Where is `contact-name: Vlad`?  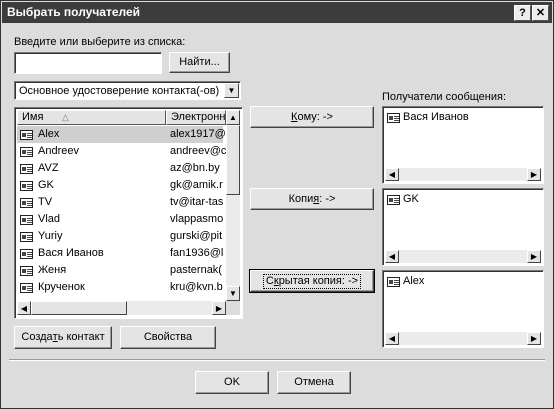 contact-name: Vlad is located at coordinates (49, 219).